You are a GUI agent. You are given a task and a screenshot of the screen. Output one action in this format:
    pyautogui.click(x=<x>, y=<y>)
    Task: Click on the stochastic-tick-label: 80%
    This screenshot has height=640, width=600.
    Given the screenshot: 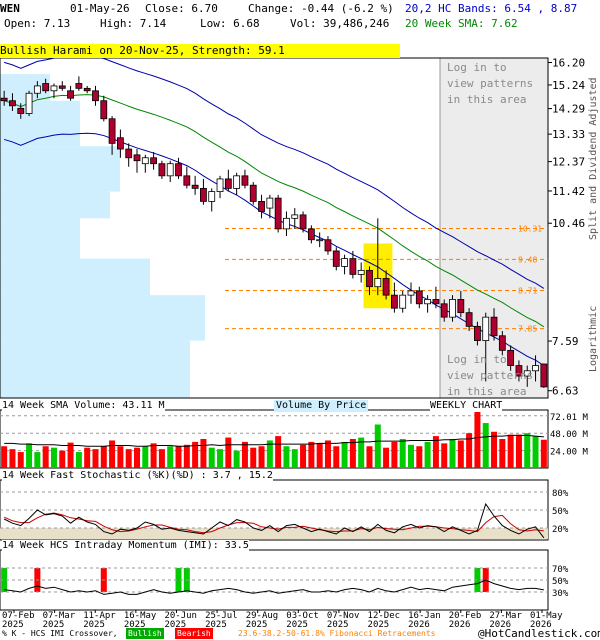 What is the action you would take?
    pyautogui.click(x=560, y=494)
    